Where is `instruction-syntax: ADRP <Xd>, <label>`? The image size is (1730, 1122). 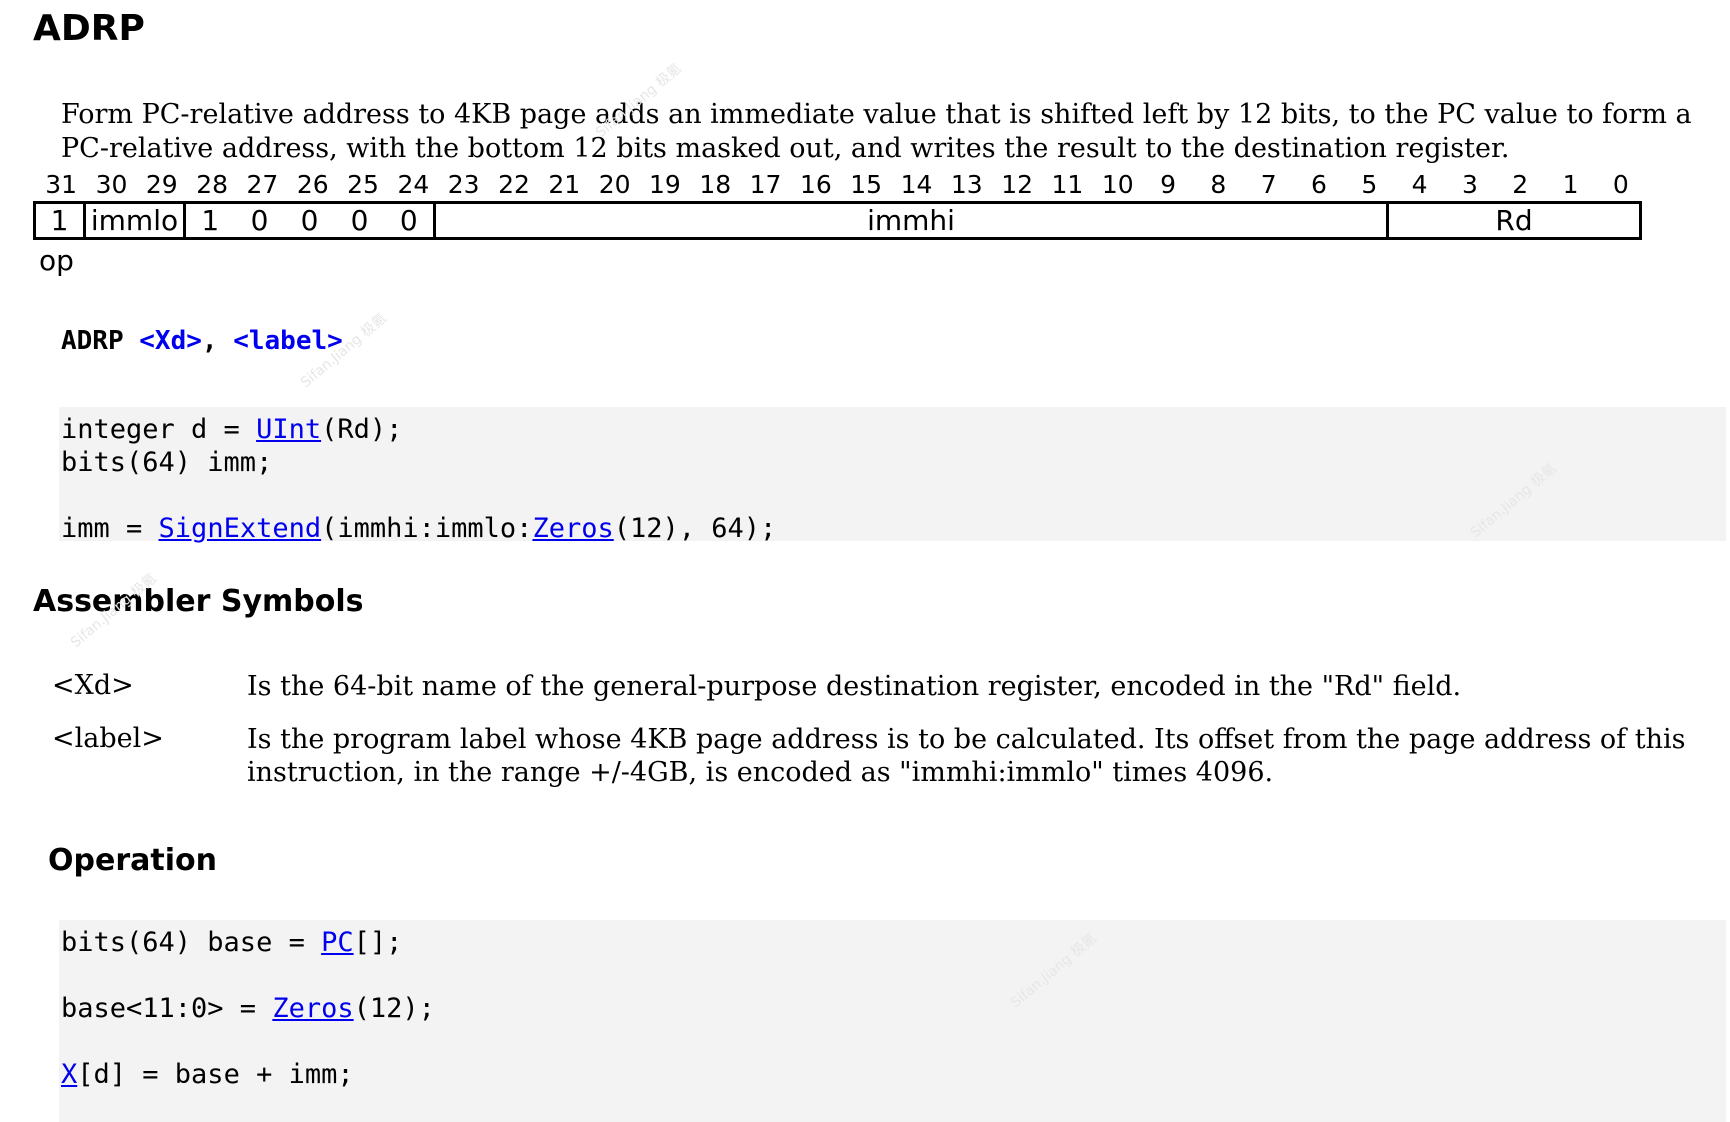 instruction-syntax: ADRP <Xd>, <label> is located at coordinates (202, 341).